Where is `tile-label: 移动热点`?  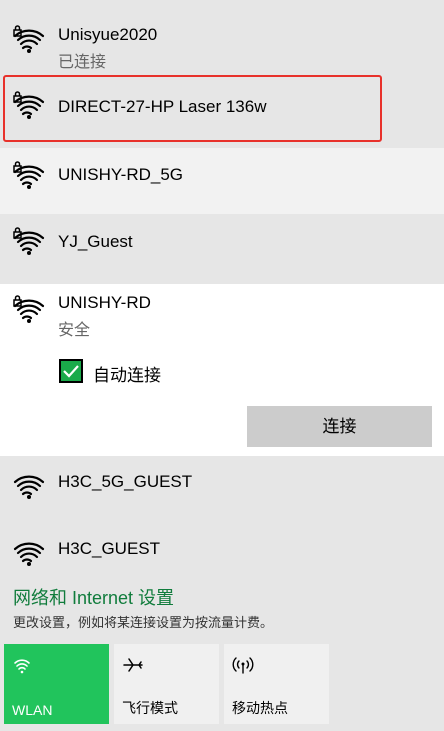
tile-label: 移动热点 is located at coordinates (260, 708).